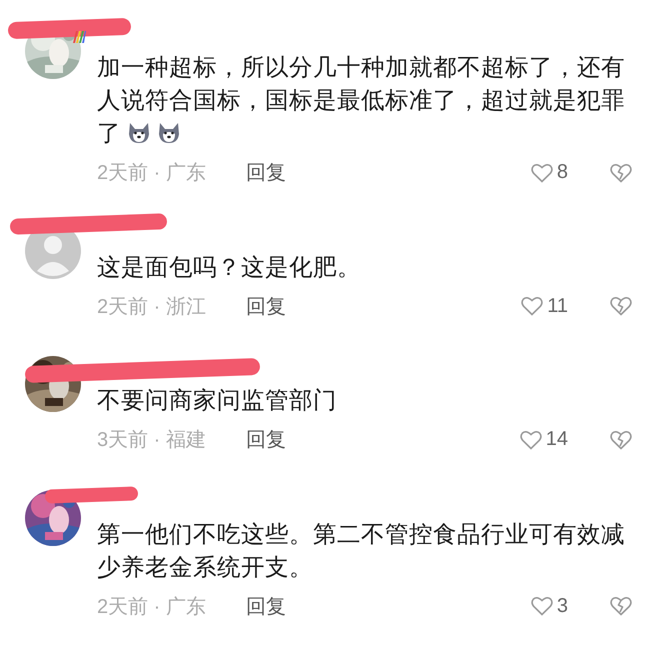 The height and width of the screenshot is (655, 660). I want to click on comment-text-line: 第一他们不吃这些。第二不管控食品行业可有效减, so click(361, 533).